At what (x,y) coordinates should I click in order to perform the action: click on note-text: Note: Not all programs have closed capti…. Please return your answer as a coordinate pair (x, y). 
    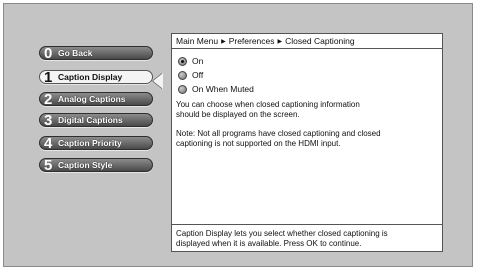
    Looking at the image, I should click on (307, 139).